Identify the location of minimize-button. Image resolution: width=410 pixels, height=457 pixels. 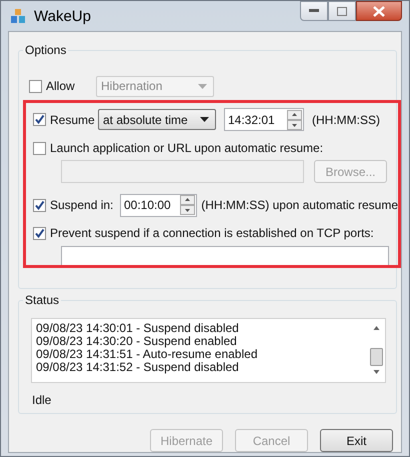
(314, 11).